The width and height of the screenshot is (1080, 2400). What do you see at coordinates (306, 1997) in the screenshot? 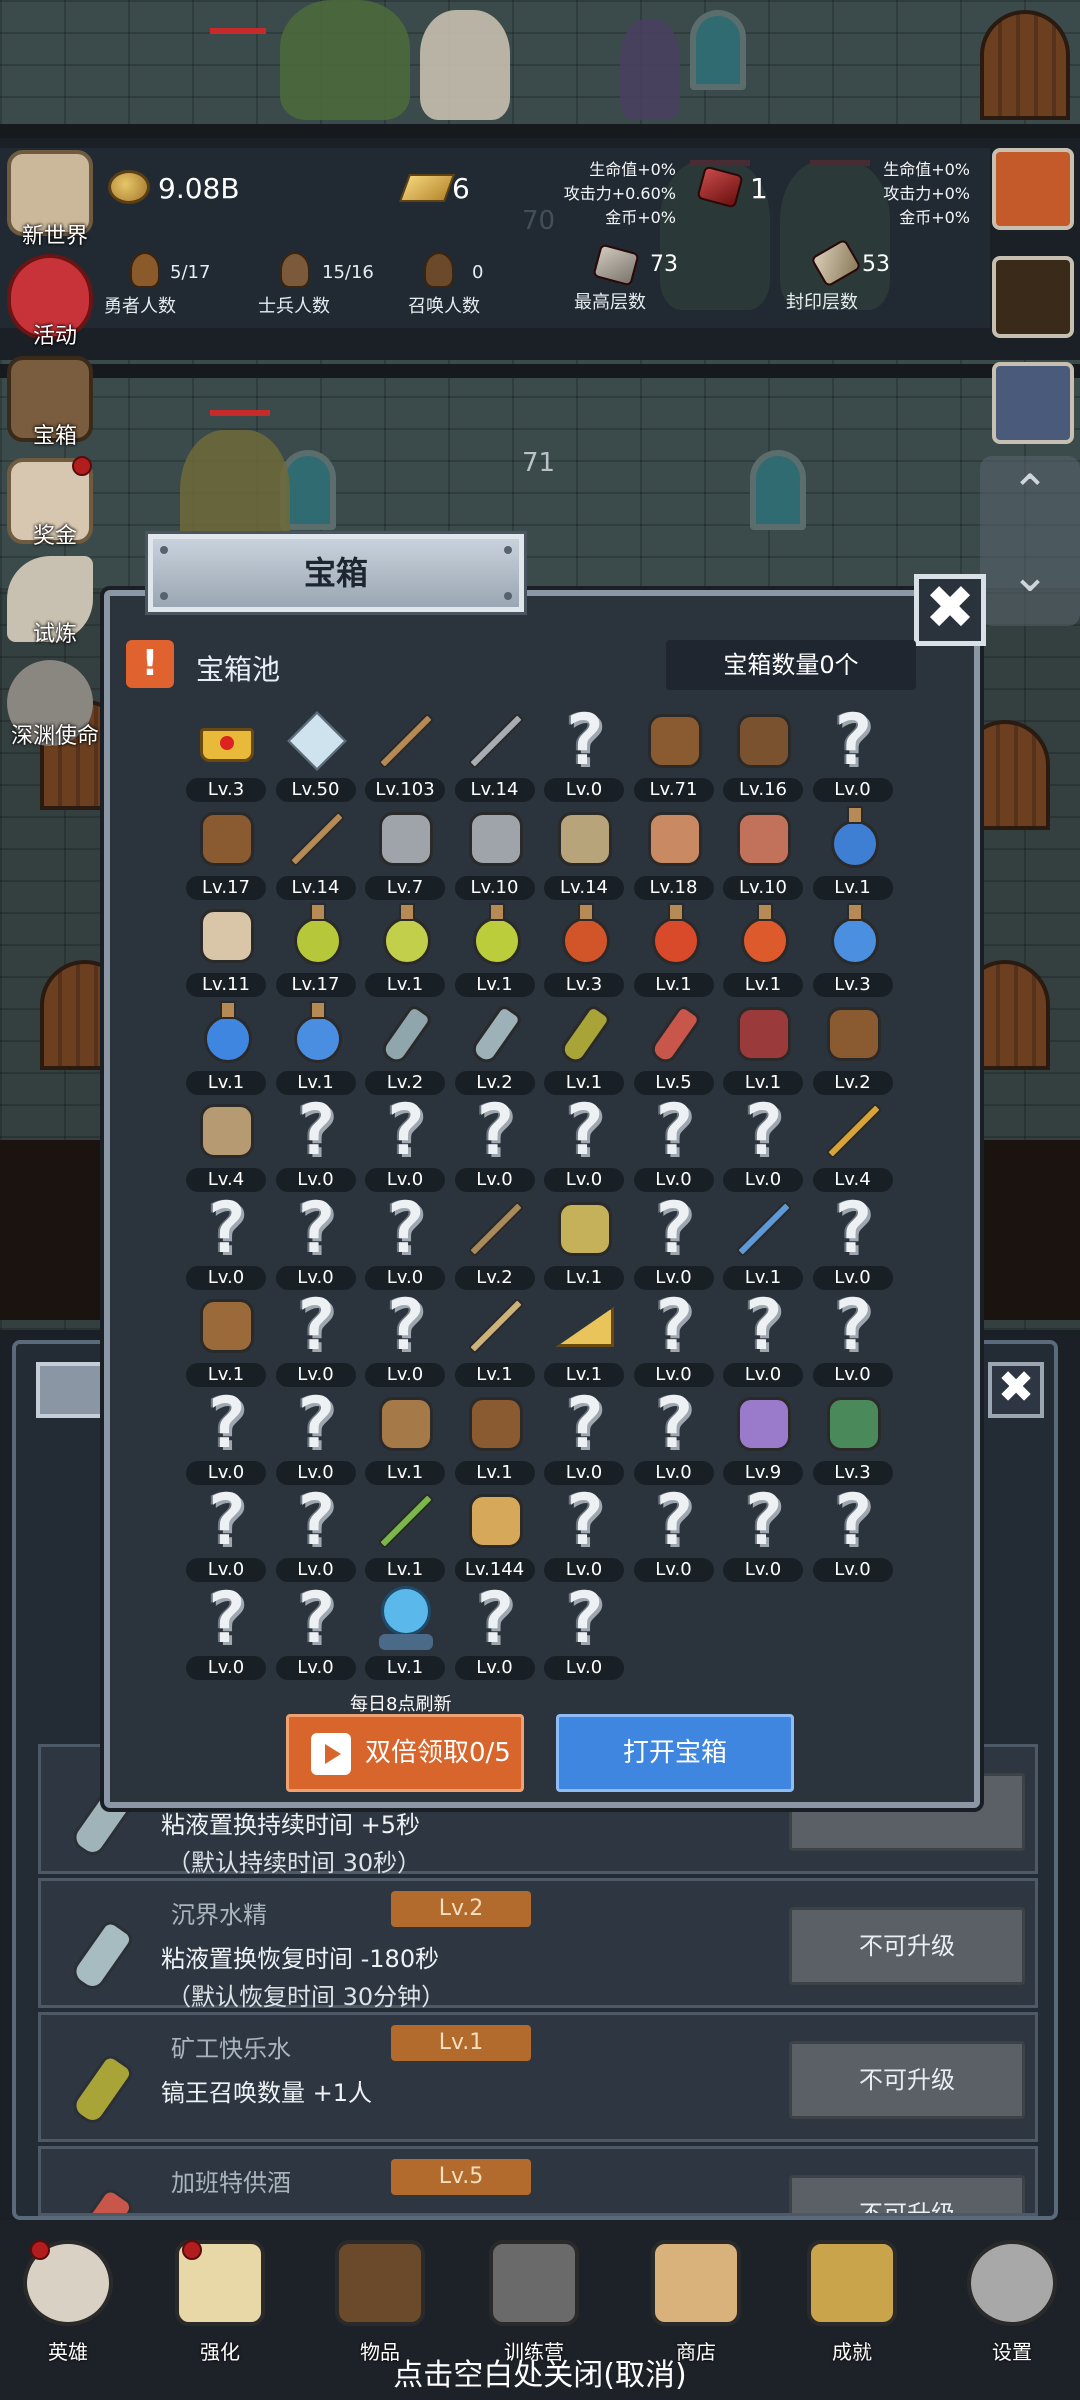
I see `upgrade-default: （默认恢复时间 30分钟）` at bounding box center [306, 1997].